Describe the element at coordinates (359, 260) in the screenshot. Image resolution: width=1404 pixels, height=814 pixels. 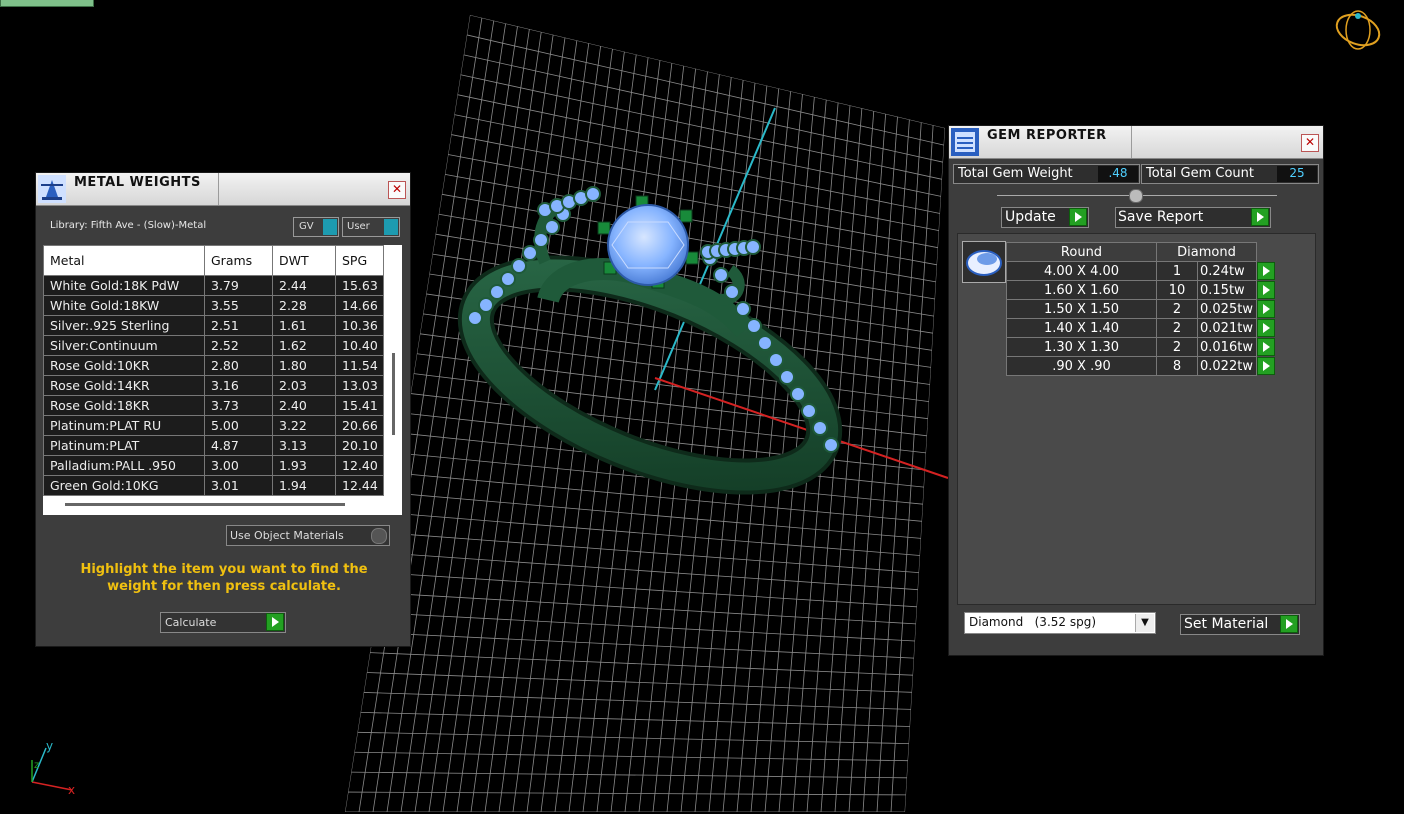
I see `column-header-spg: SPG` at that location.